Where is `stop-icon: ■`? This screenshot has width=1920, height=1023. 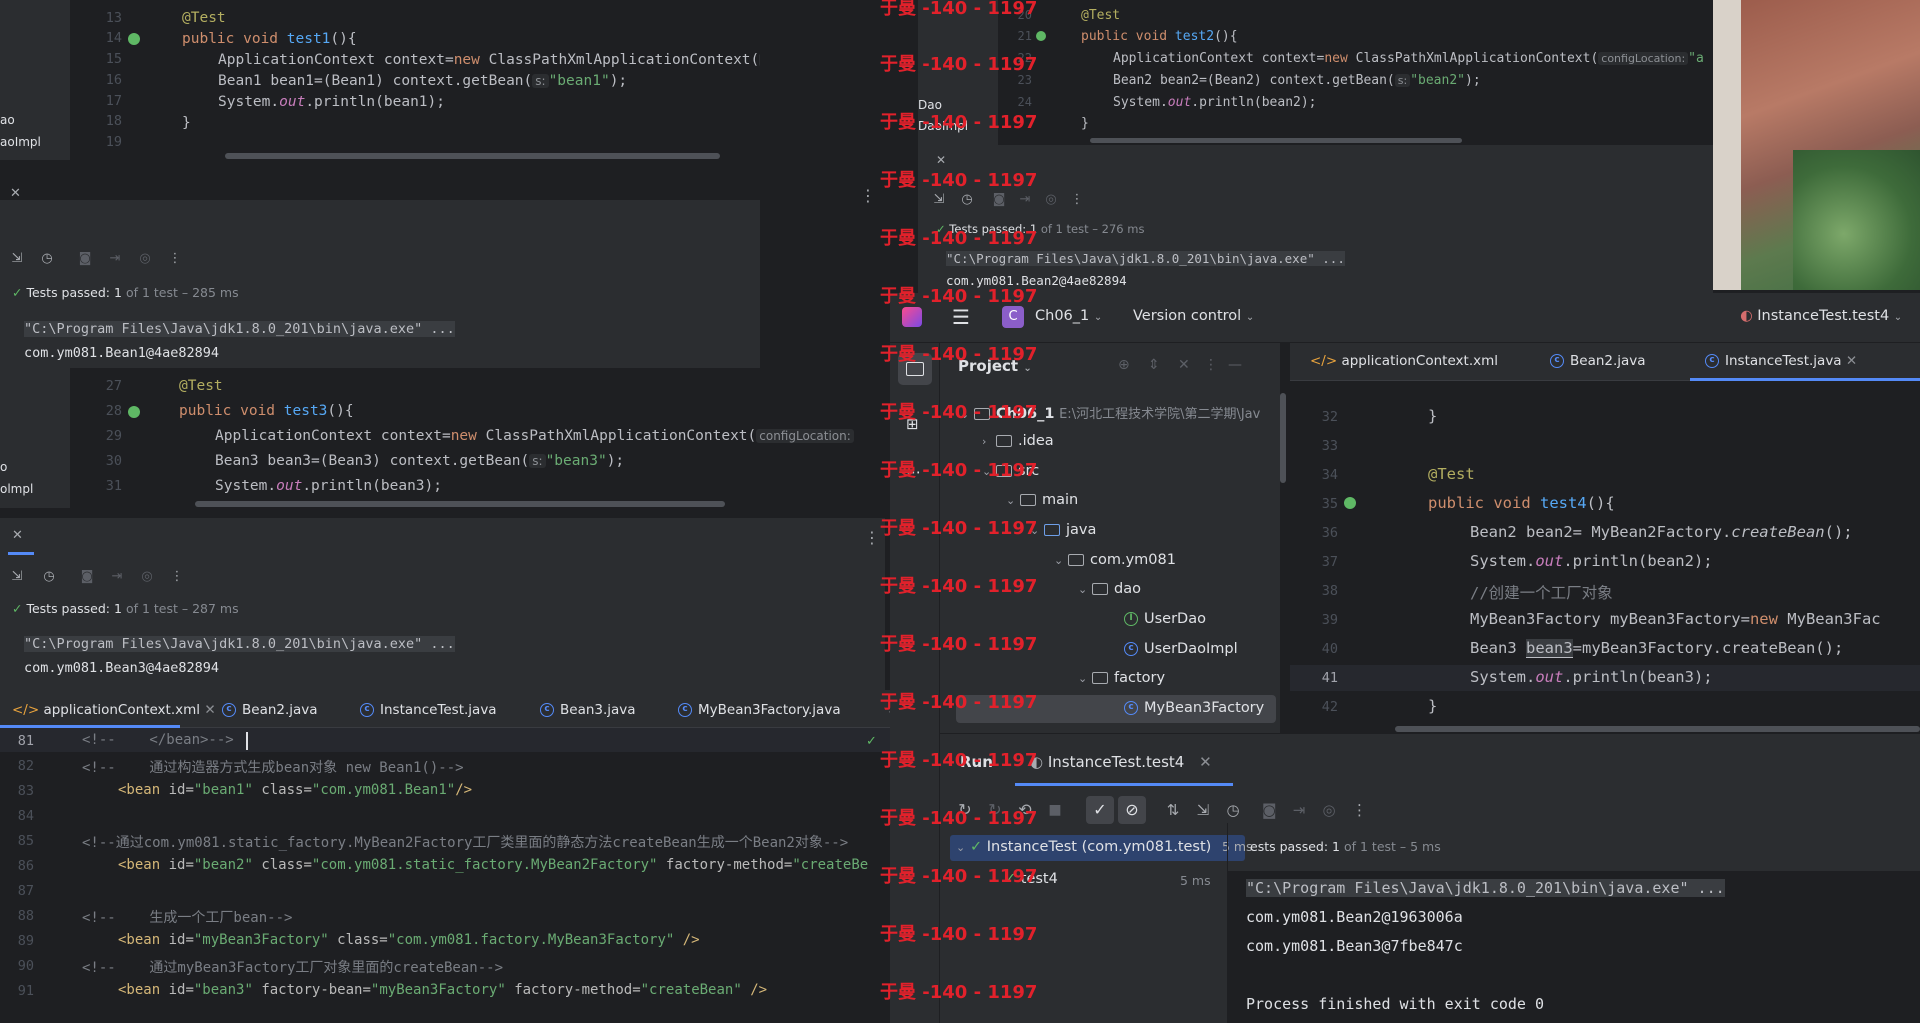
stop-icon: ■ is located at coordinates (1055, 810).